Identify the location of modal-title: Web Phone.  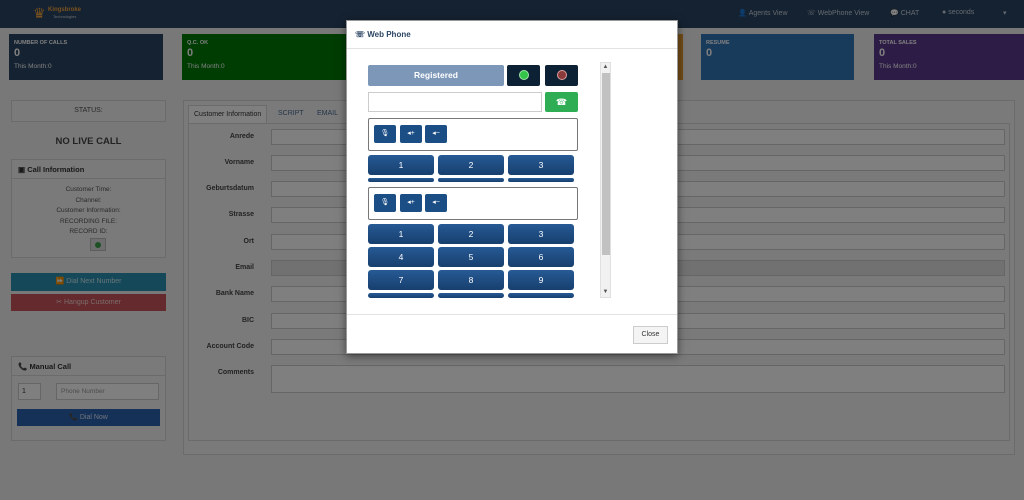
(389, 34).